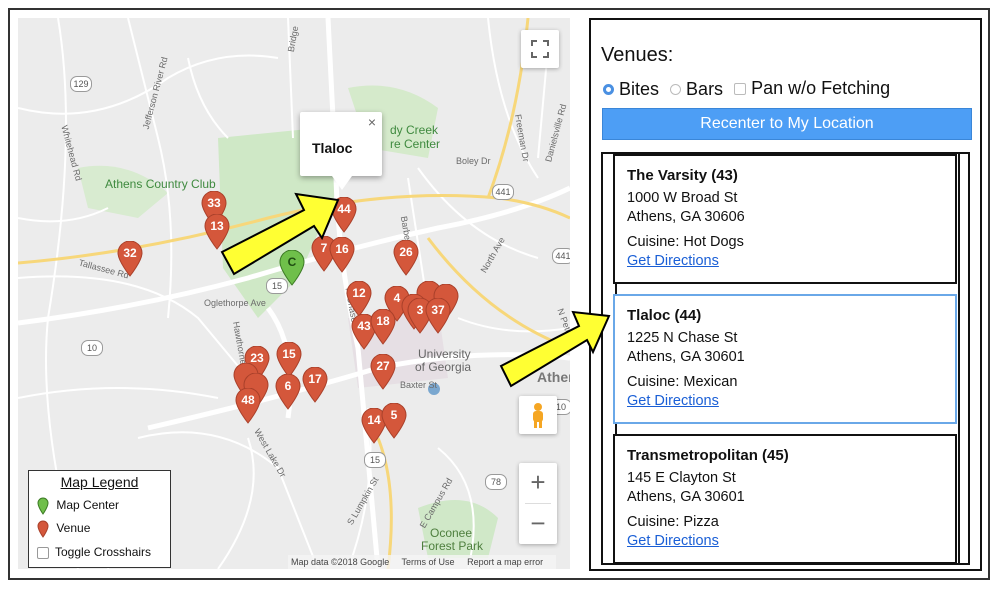 Image resolution: width=1000 pixels, height=590 pixels. I want to click on legend-row-center: Map Center, so click(78, 506).